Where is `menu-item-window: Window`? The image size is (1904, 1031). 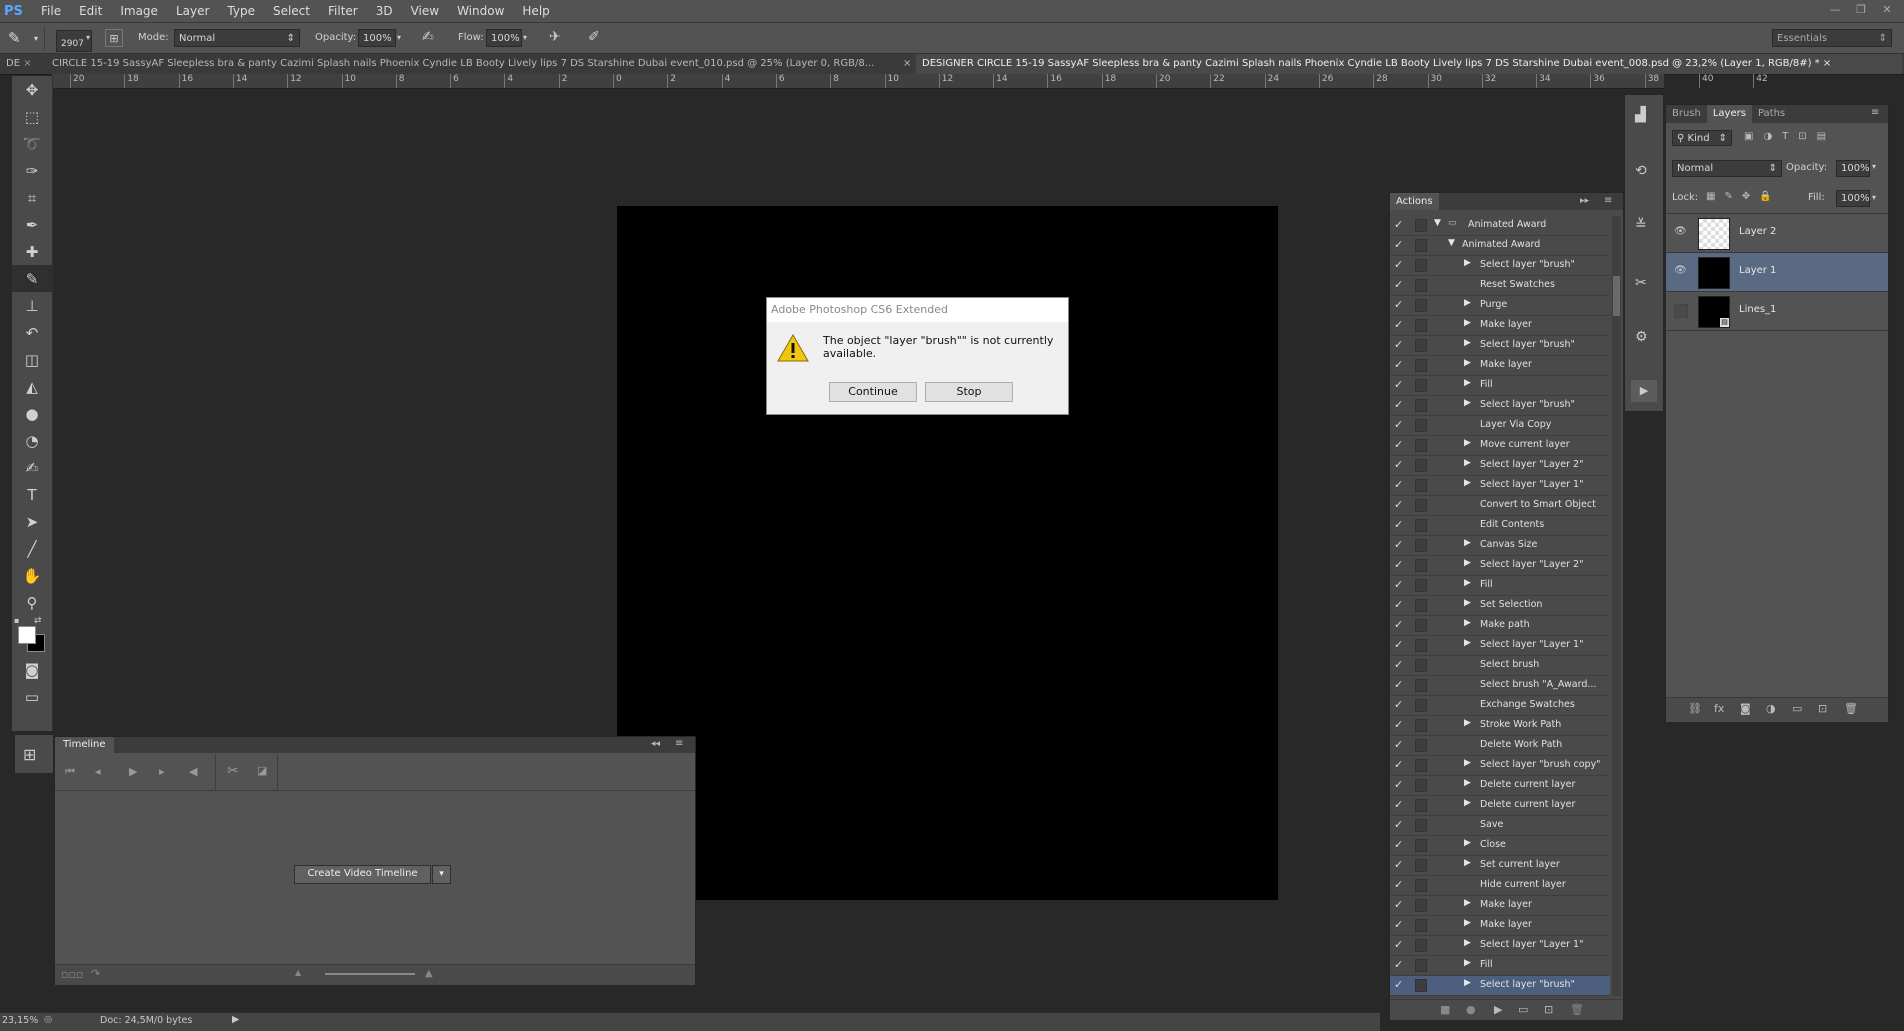
menu-item-window: Window is located at coordinates (480, 11).